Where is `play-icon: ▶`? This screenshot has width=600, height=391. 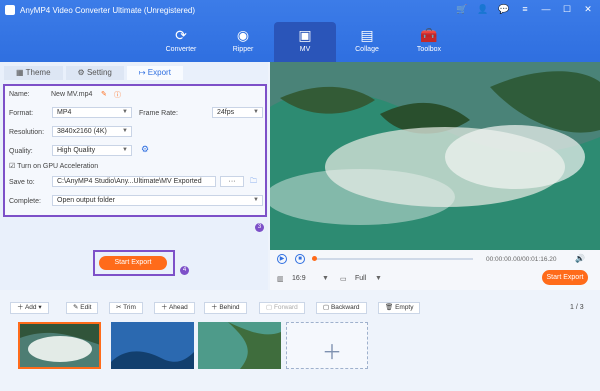
play-icon: ▶ is located at coordinates (282, 259).